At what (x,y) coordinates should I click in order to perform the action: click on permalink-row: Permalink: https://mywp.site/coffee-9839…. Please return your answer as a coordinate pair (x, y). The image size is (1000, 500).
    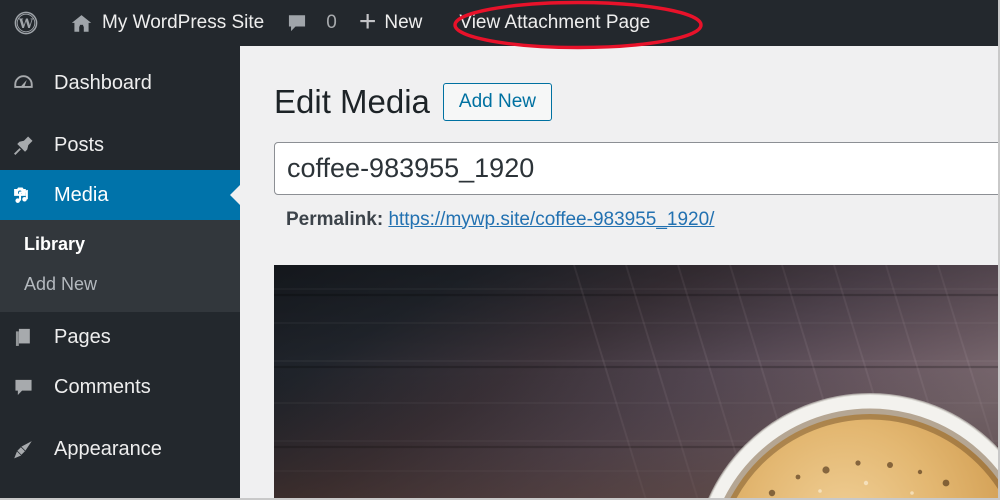
    Looking at the image, I should click on (642, 219).